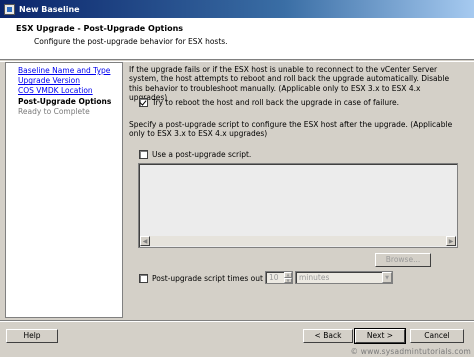  What do you see at coordinates (143, 278) in the screenshot?
I see `timeout-checkbox` at bounding box center [143, 278].